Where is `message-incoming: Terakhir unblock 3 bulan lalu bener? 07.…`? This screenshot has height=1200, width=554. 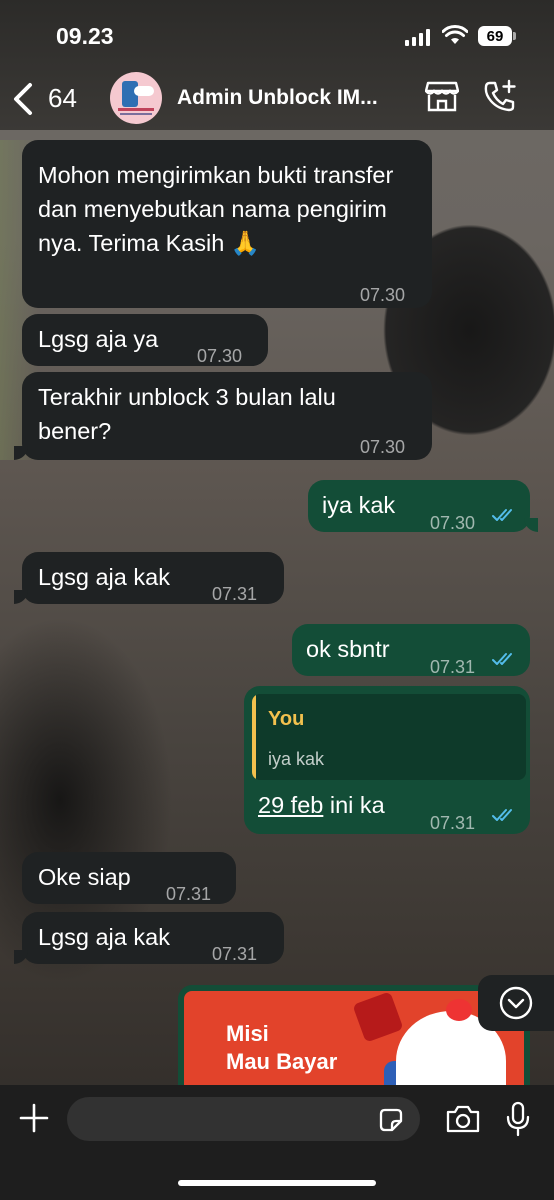 message-incoming: Terakhir unblock 3 bulan lalu bener? 07.… is located at coordinates (227, 416).